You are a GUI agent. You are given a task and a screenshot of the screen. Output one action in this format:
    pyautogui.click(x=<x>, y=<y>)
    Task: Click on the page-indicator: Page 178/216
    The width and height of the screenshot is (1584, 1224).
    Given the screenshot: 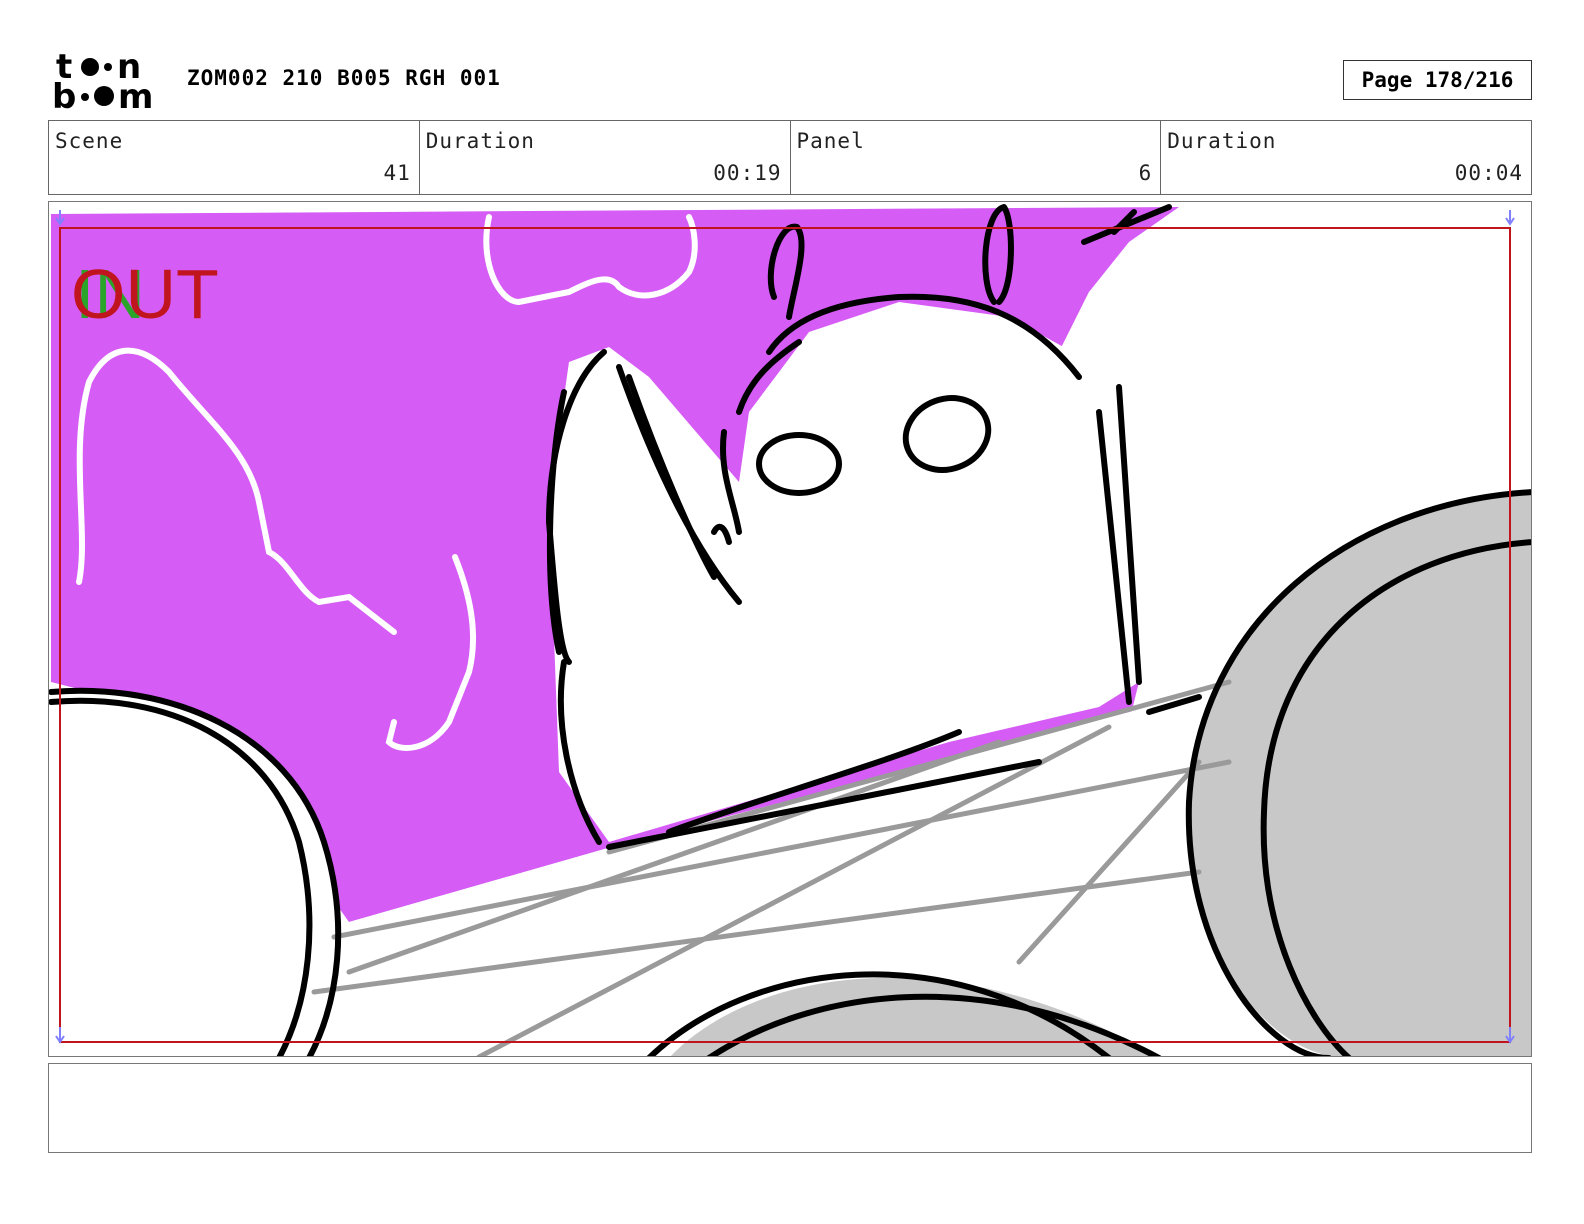 What is the action you would take?
    pyautogui.click(x=1437, y=80)
    